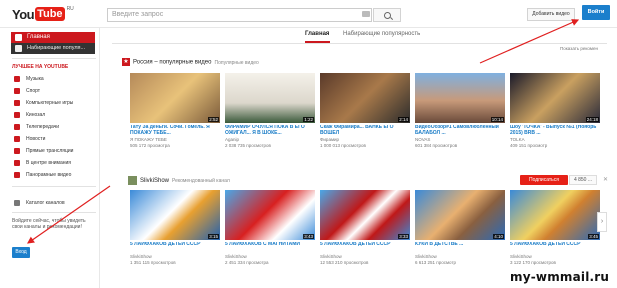 This screenshot has width=617, height=288. I want to click on keyboard-icon, so click(366, 14).